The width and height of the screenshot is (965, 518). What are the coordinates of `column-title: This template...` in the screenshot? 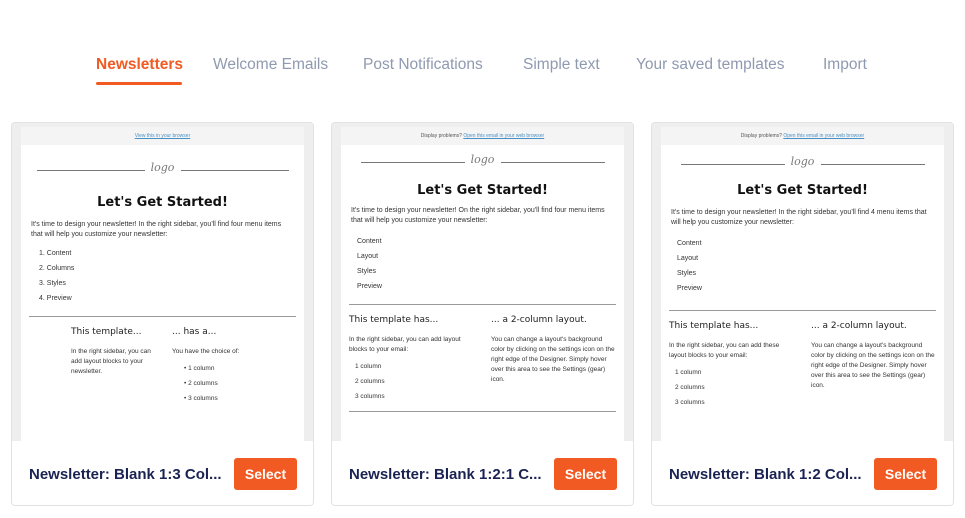 It's located at (106, 332).